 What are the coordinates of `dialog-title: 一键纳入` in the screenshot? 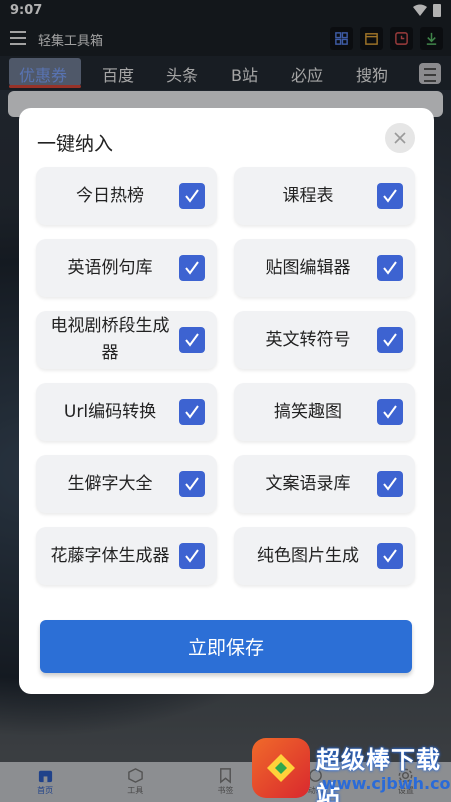 It's located at (75, 144).